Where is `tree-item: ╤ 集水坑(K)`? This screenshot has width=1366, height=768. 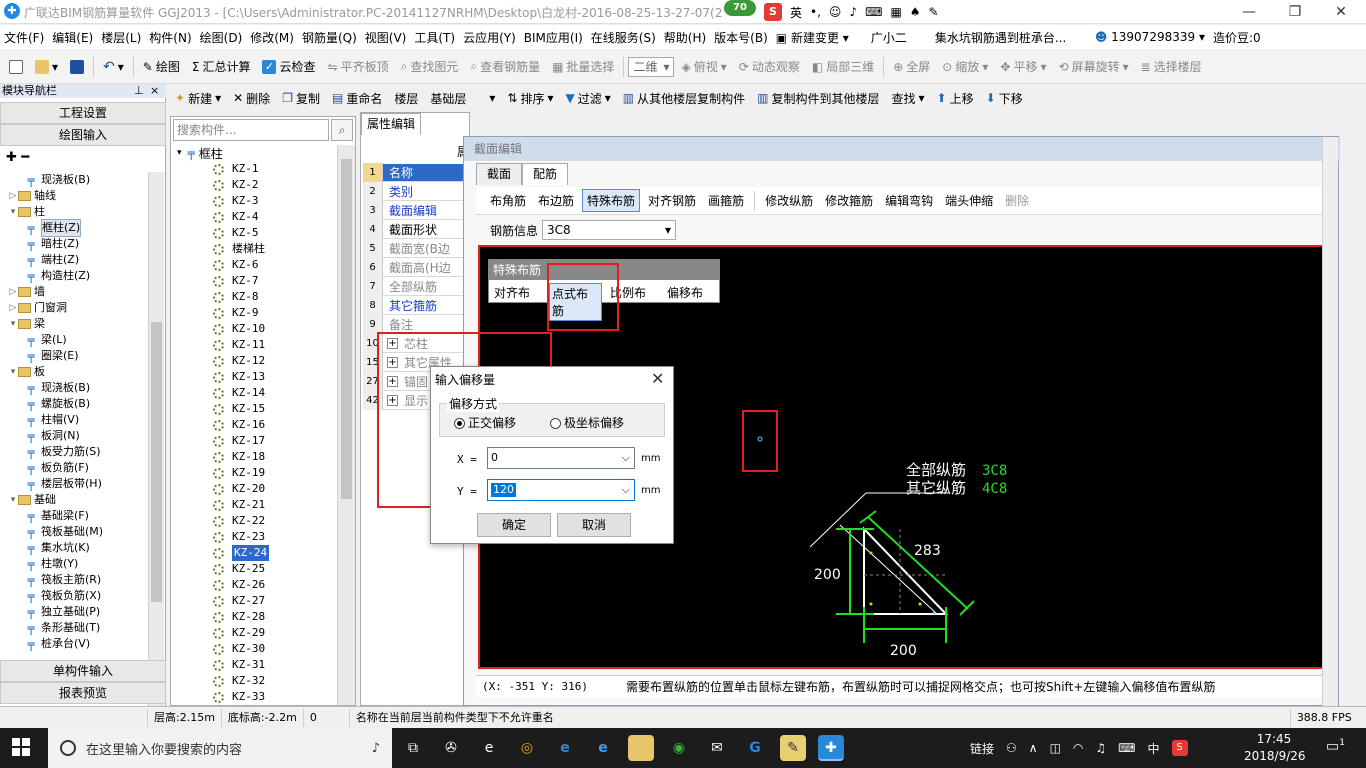 tree-item: ╤ 集水坑(K) is located at coordinates (74, 548).